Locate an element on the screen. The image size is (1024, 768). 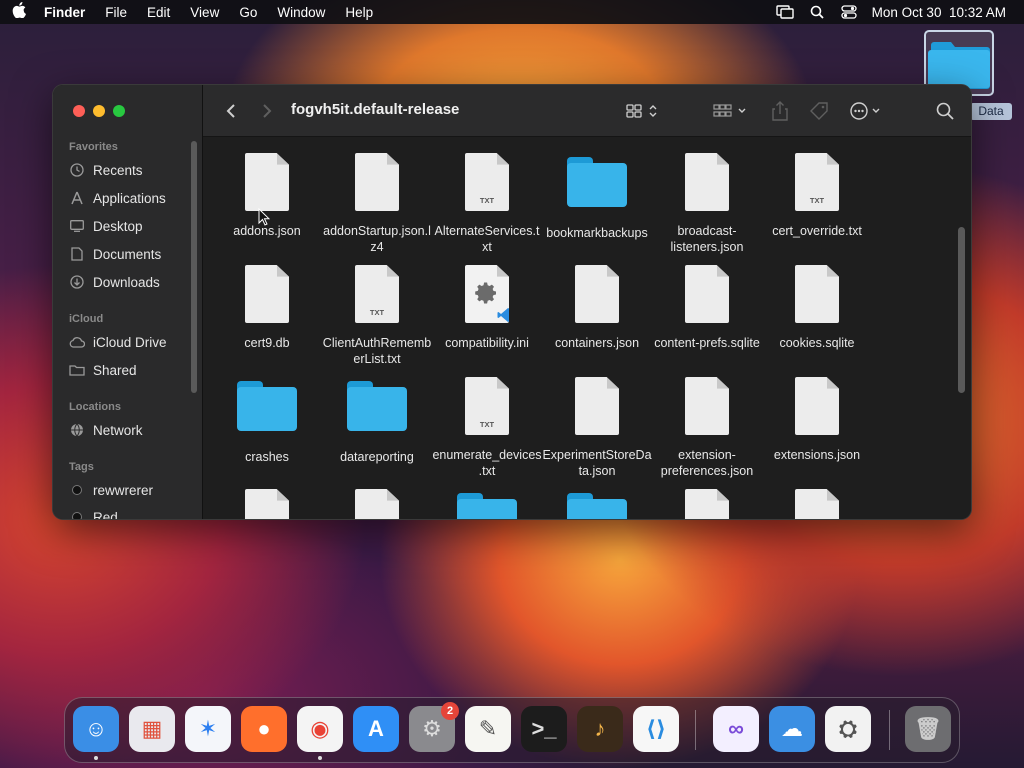
sidebar-item-label: iCloud Drive is located at coordinates (130, 342).